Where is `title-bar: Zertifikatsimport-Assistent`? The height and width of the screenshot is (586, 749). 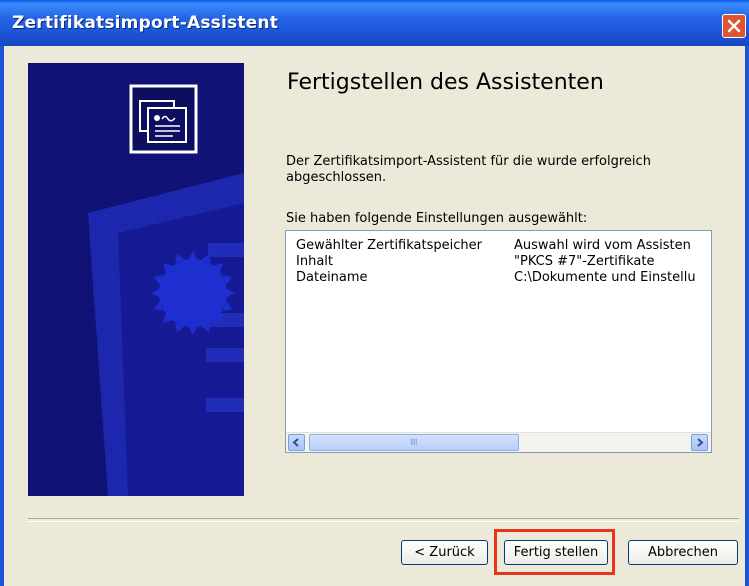 title-bar: Zertifikatsimport-Assistent is located at coordinates (374, 23).